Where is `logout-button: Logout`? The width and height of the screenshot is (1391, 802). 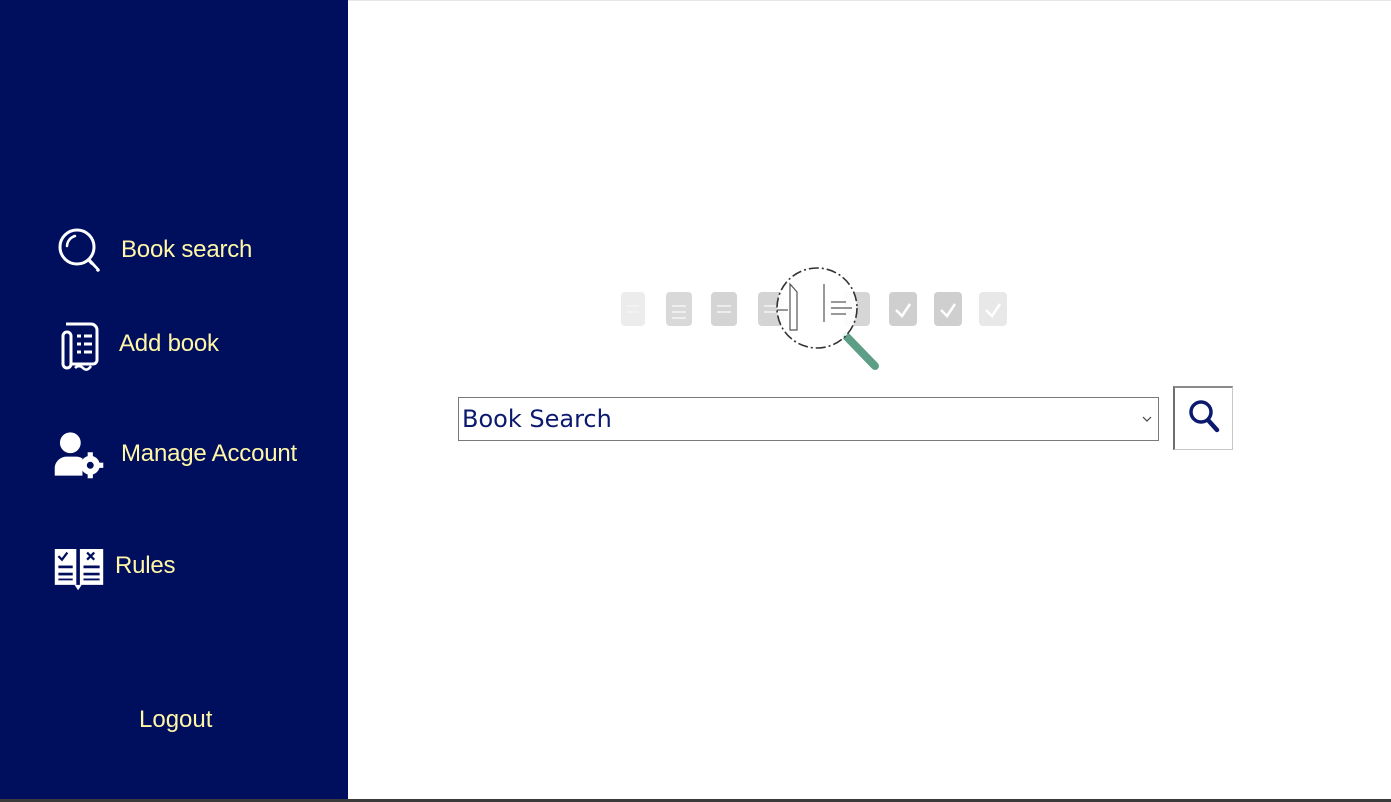 logout-button: Logout is located at coordinates (175, 720).